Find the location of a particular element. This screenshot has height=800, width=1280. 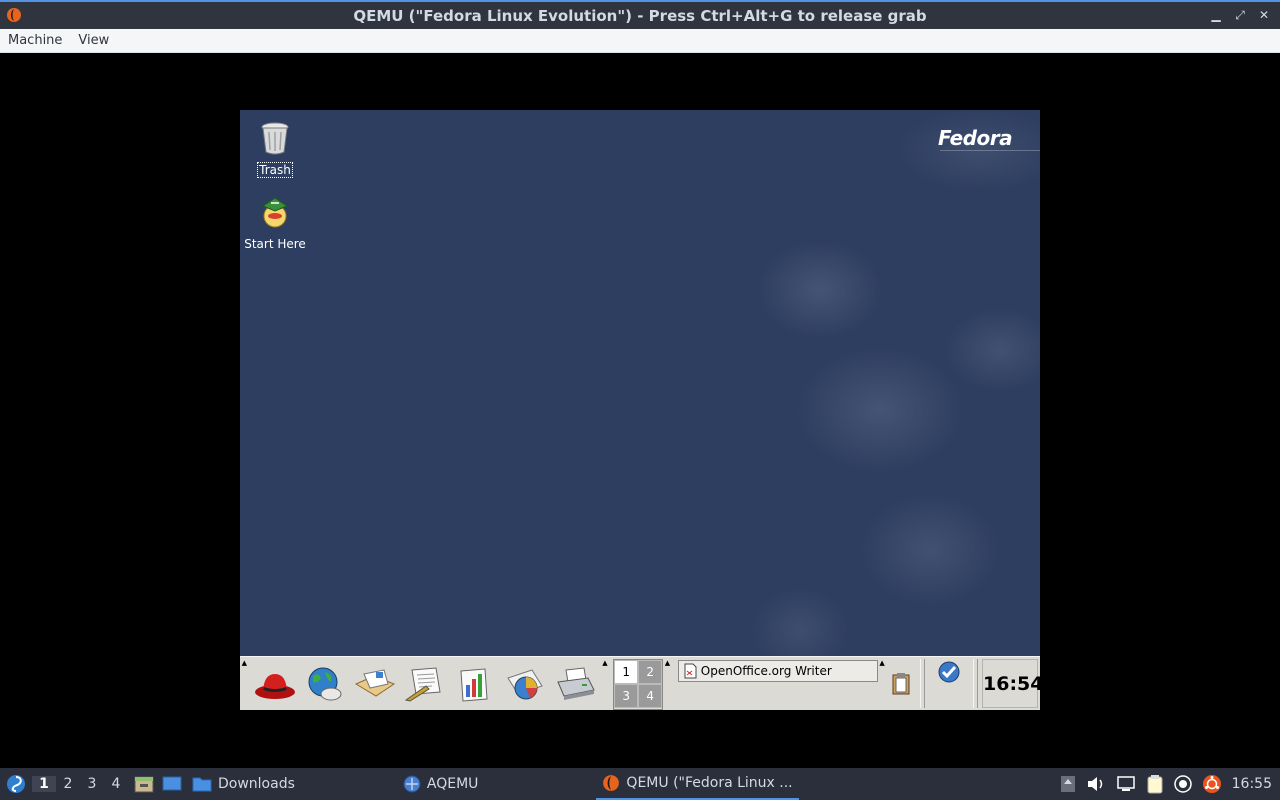

desktop-icon is located at coordinates (172, 783).